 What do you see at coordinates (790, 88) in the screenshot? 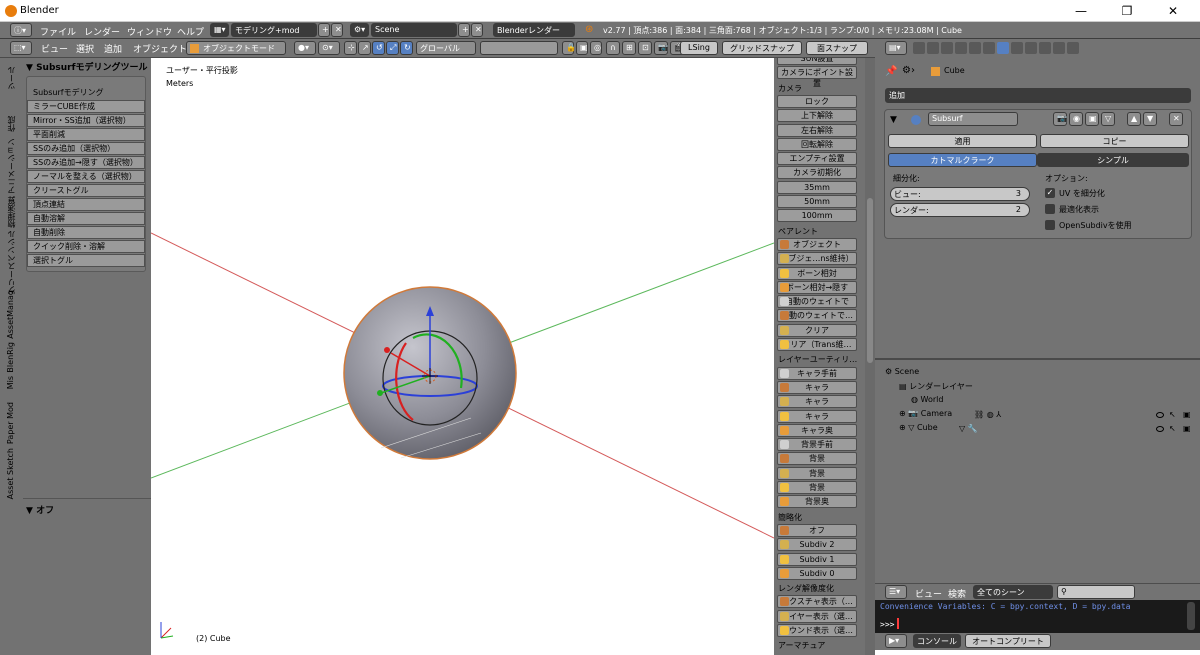
I see `panel-section-header: カメラ` at bounding box center [790, 88].